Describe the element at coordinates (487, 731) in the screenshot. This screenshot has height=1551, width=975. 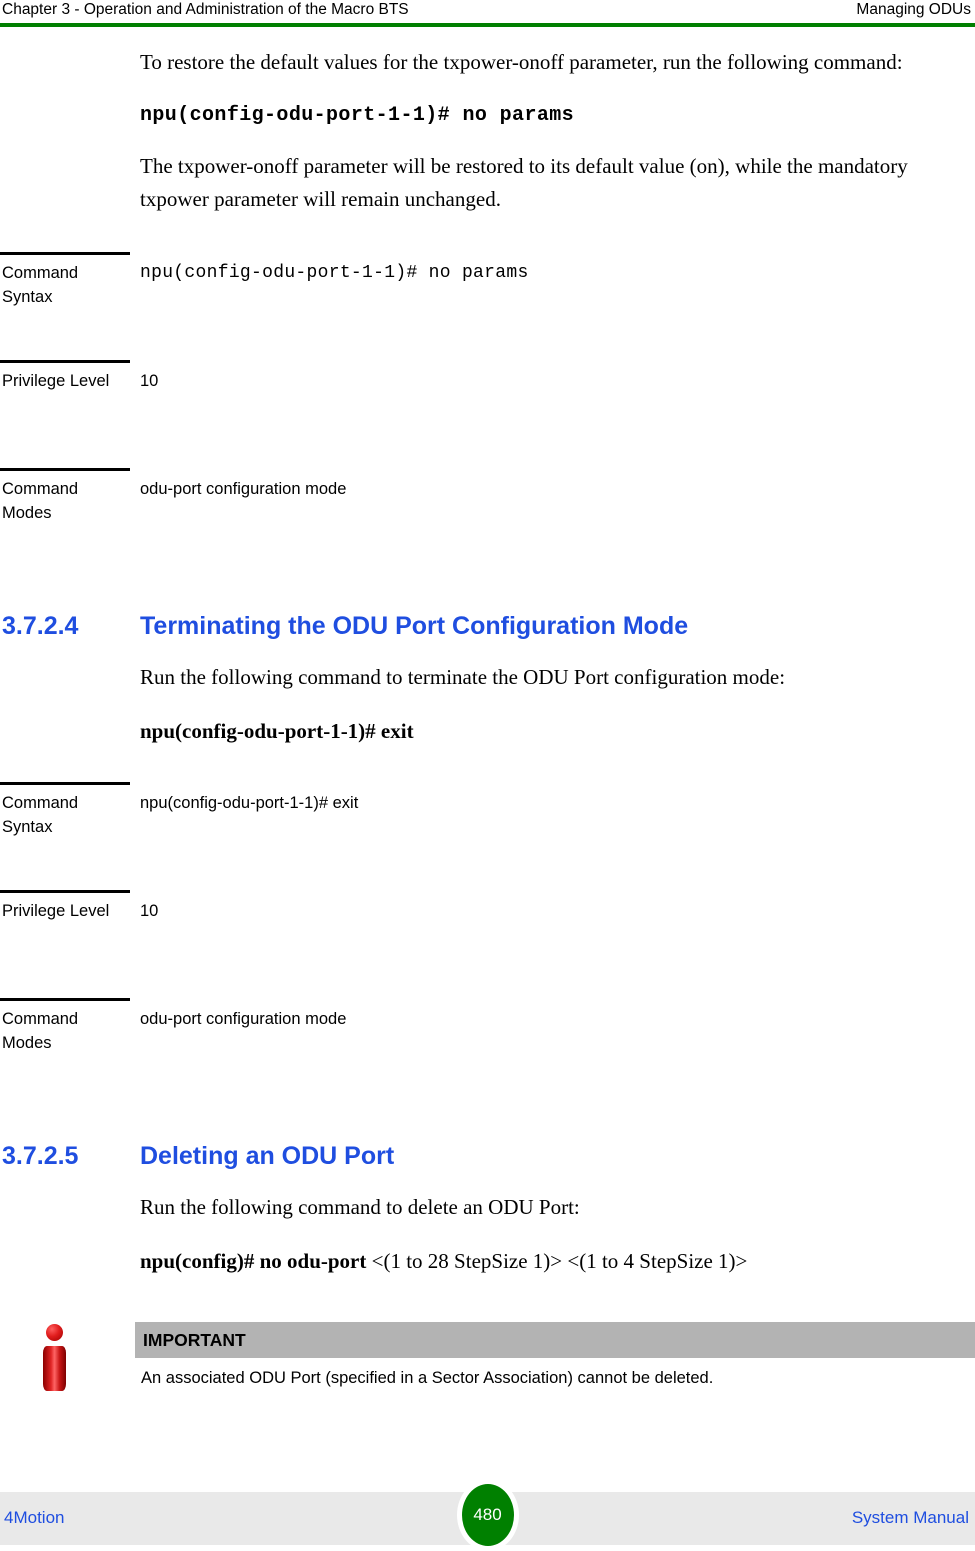
I see `section-3-7-2-4-command: npu(config-odu-port-1-1)# exit` at that location.